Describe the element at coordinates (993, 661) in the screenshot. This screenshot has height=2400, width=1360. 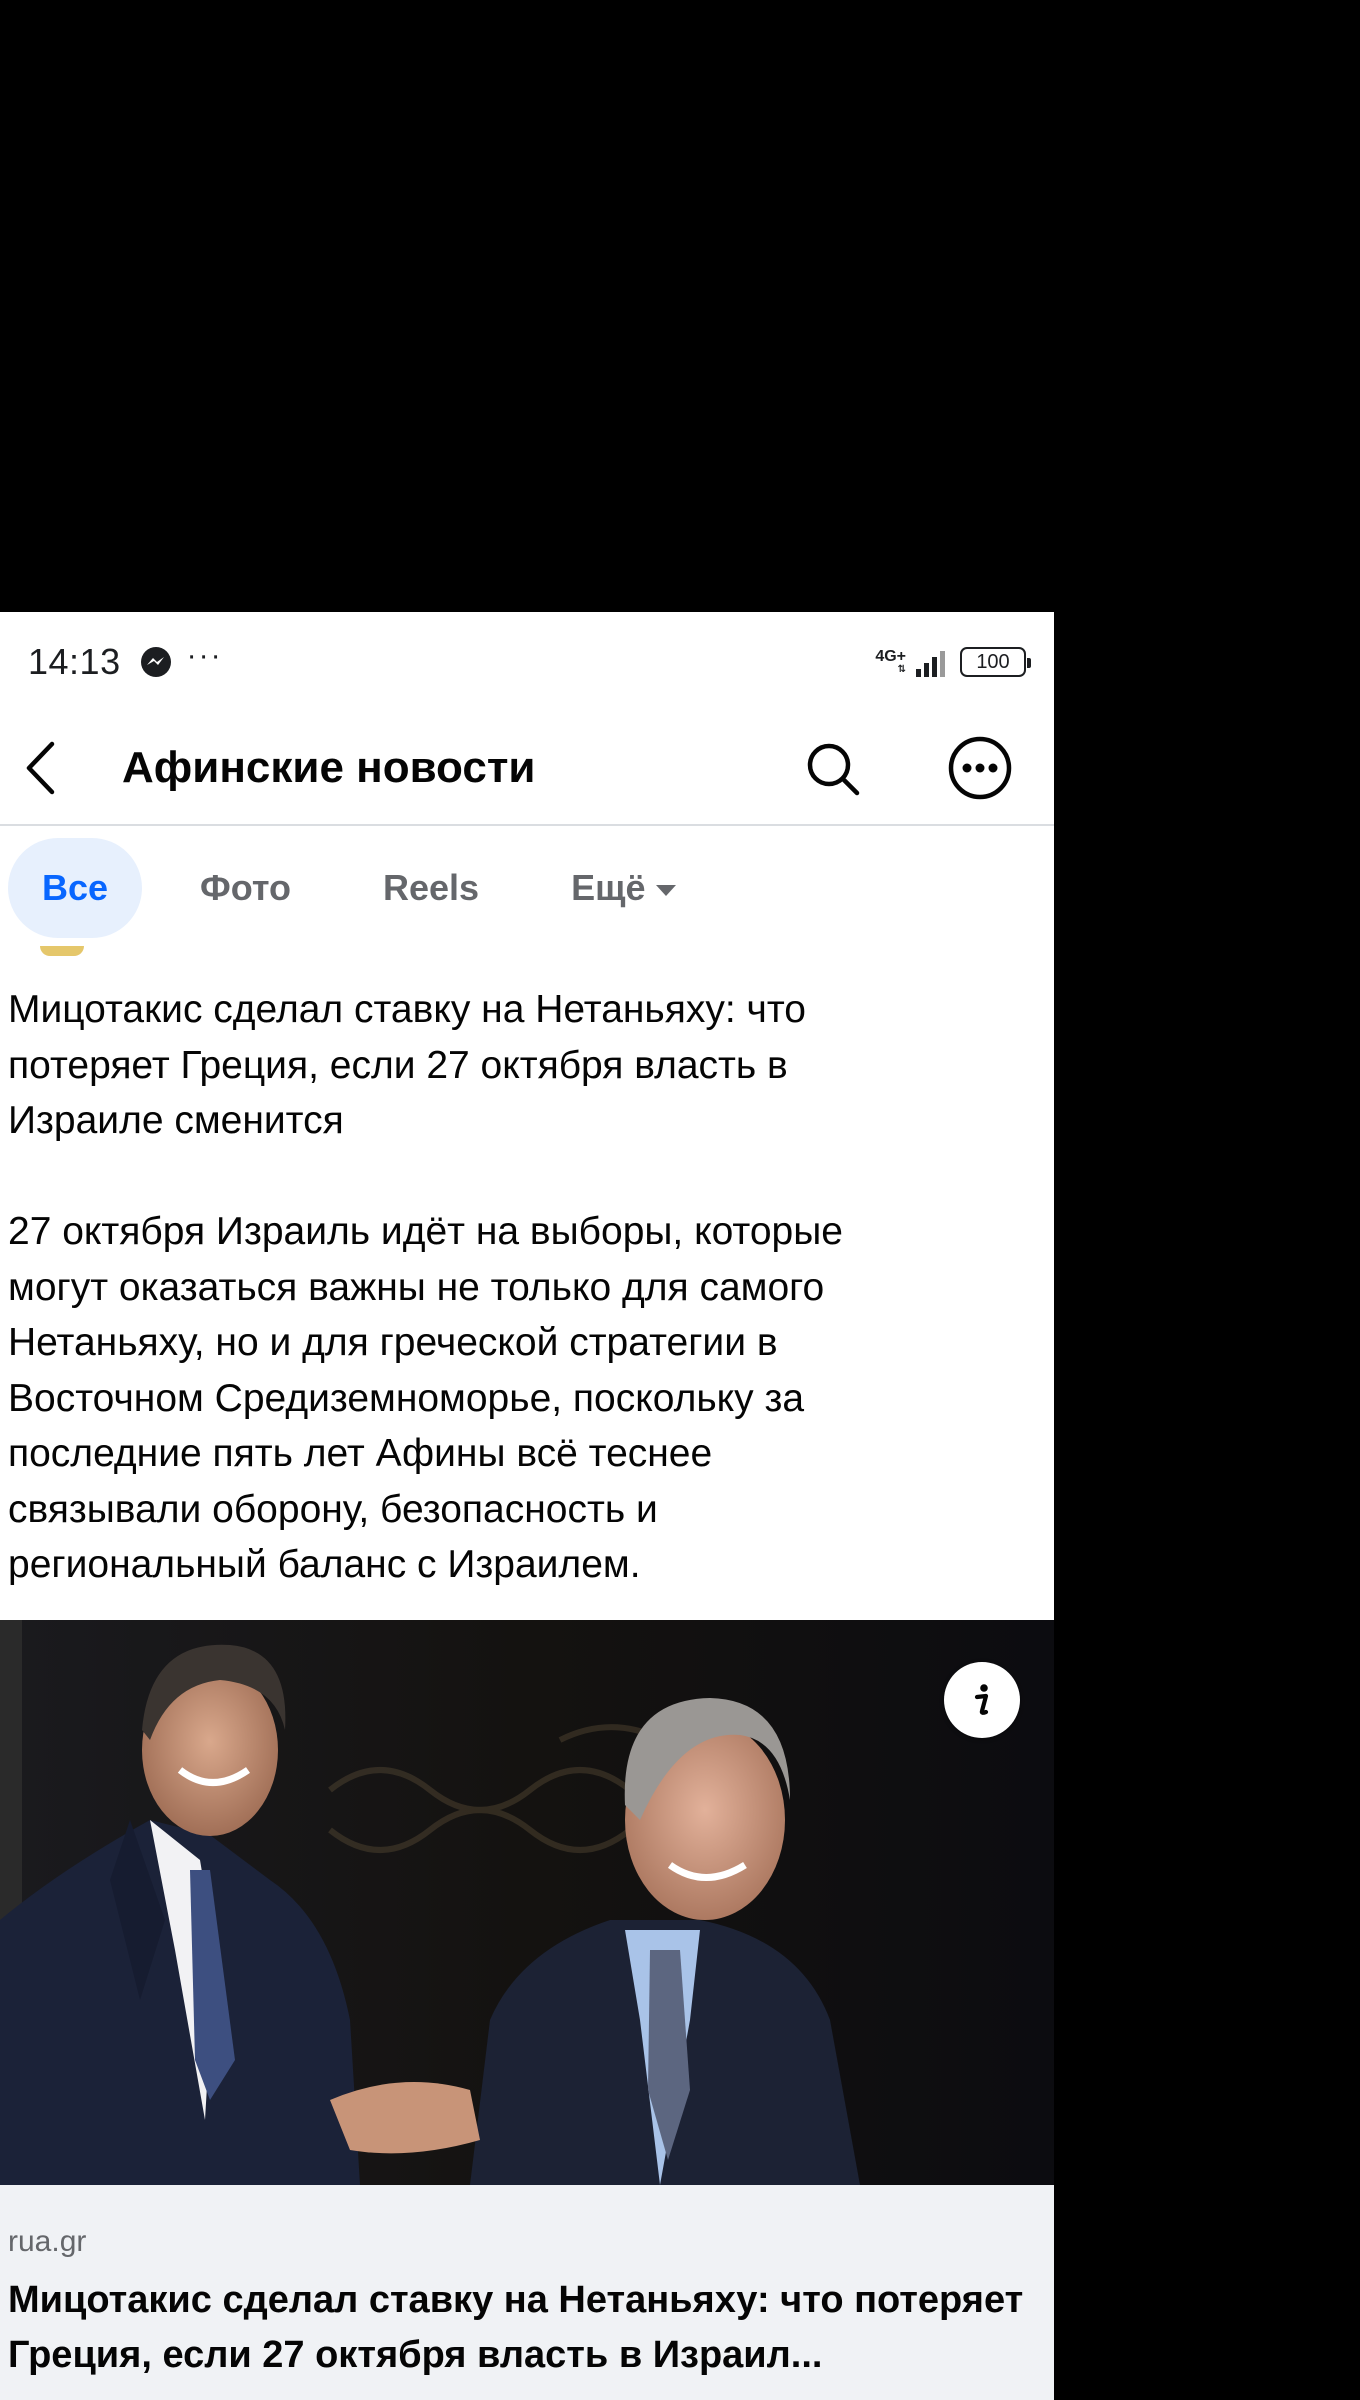
I see `battery-level: 100` at that location.